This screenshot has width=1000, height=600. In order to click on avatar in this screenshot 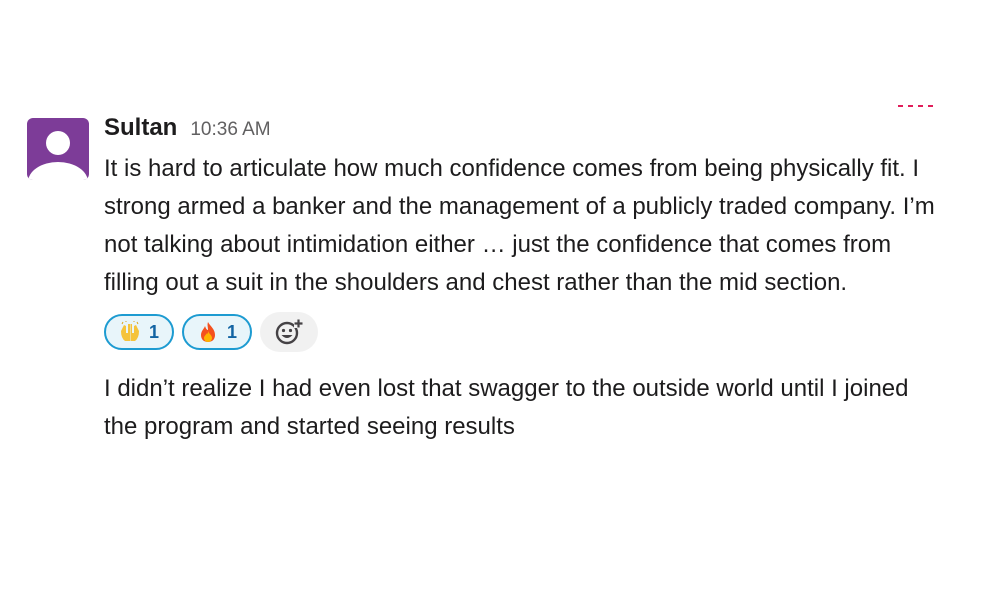, I will do `click(58, 149)`.